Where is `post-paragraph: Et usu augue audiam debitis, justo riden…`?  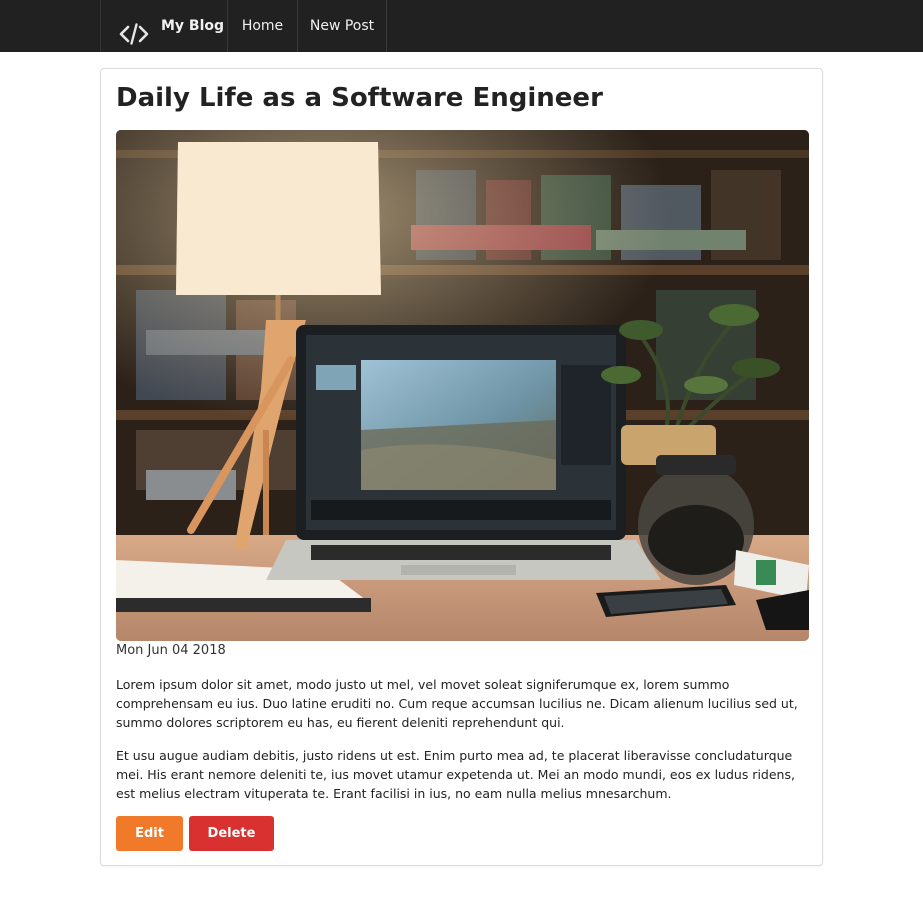
post-paragraph: Et usu augue audiam debitis, justo riden… is located at coordinates (455, 774).